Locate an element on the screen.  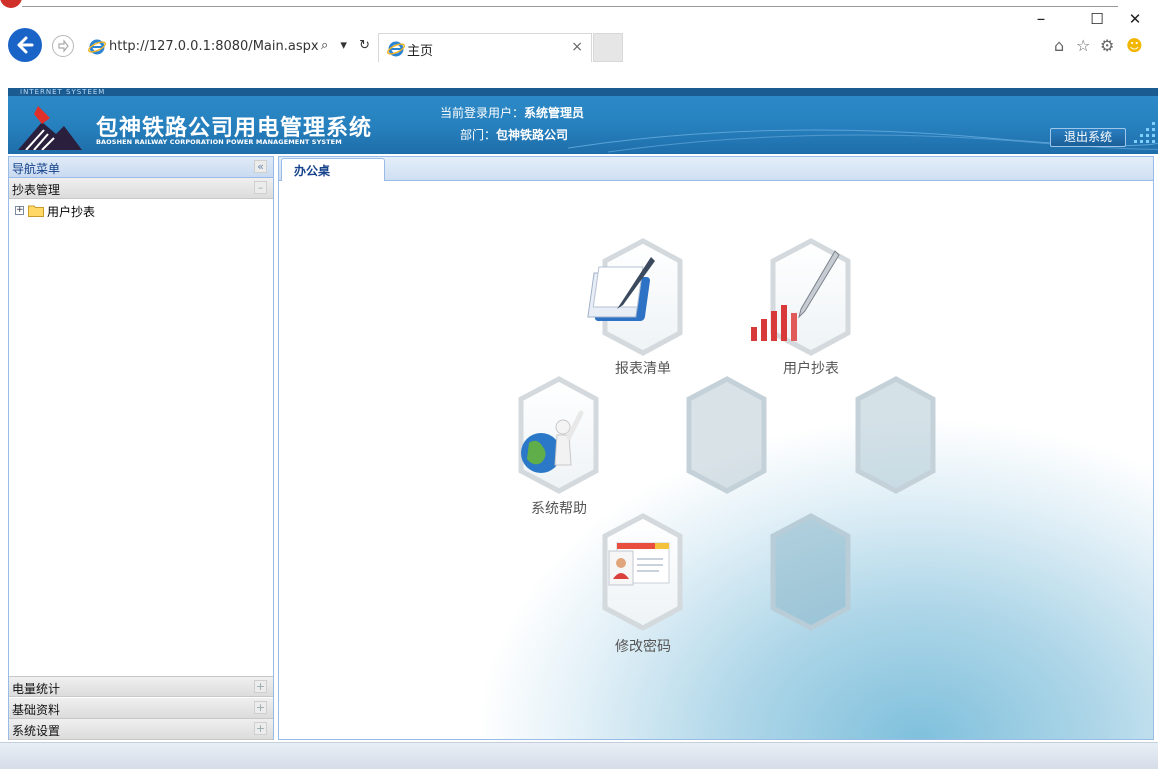
address-url: http://127.0.0.1:8080/Main.aspx is located at coordinates (214, 46).